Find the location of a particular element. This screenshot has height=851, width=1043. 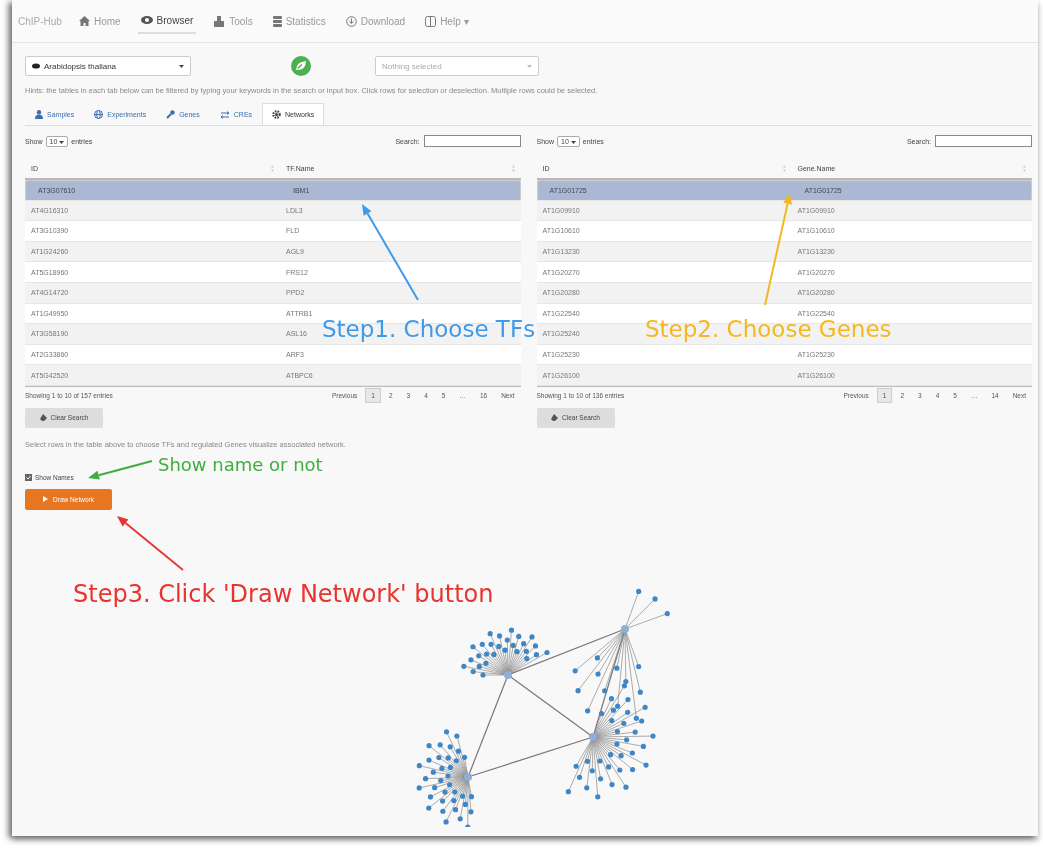

nav-link: Help ▾ is located at coordinates (447, 21).